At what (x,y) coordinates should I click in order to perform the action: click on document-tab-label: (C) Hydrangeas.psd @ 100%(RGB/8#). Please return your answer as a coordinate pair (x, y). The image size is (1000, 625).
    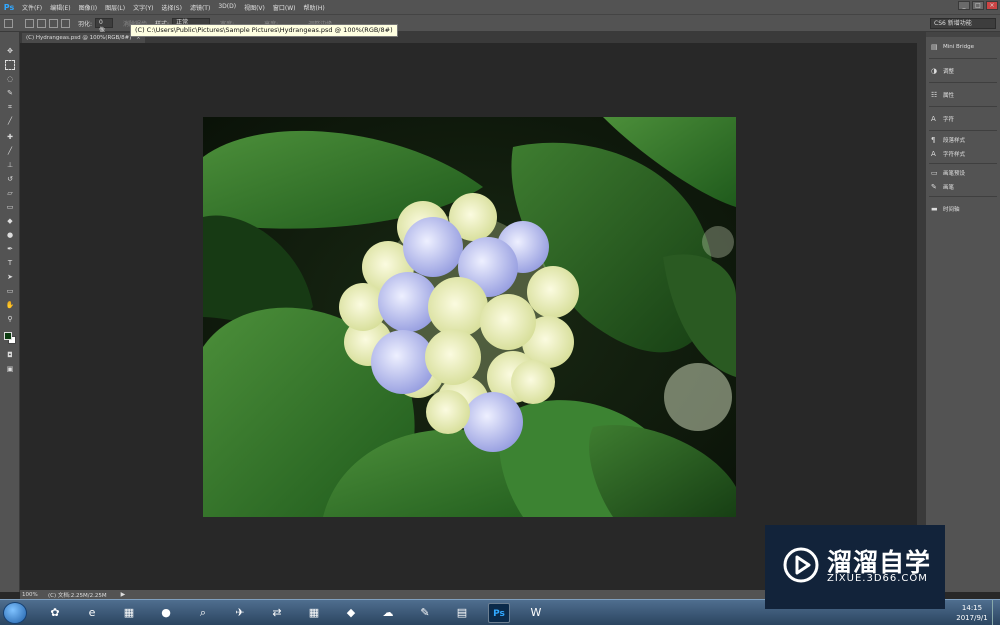
    Looking at the image, I should click on (79, 38).